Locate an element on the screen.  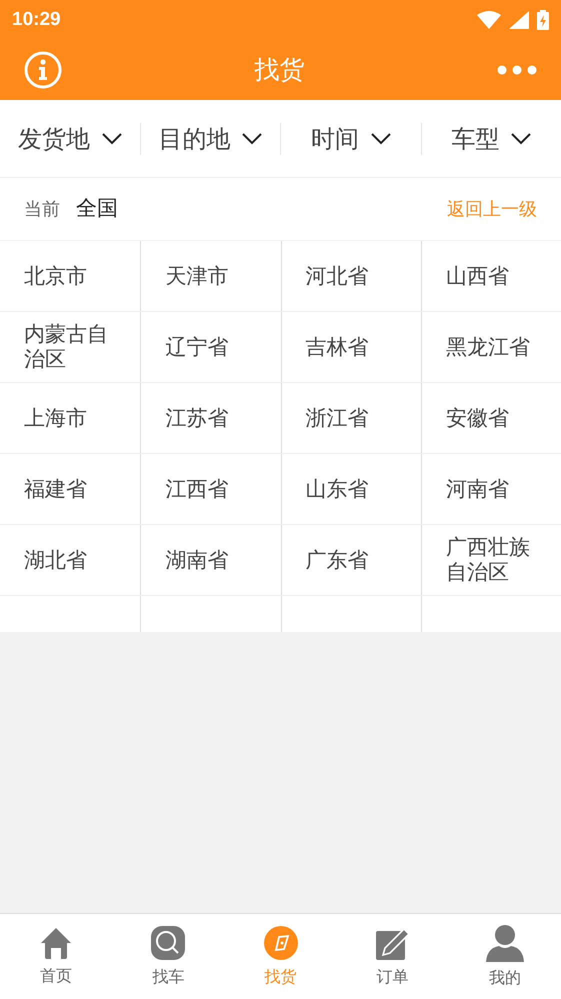
region-cell: 湖北省 is located at coordinates (70, 560).